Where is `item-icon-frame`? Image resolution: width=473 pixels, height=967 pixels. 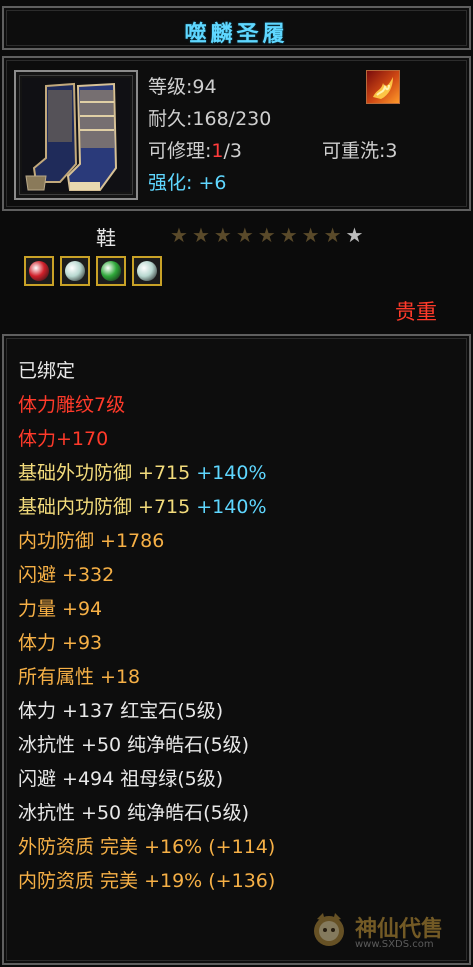
item-icon-frame is located at coordinates (76, 135).